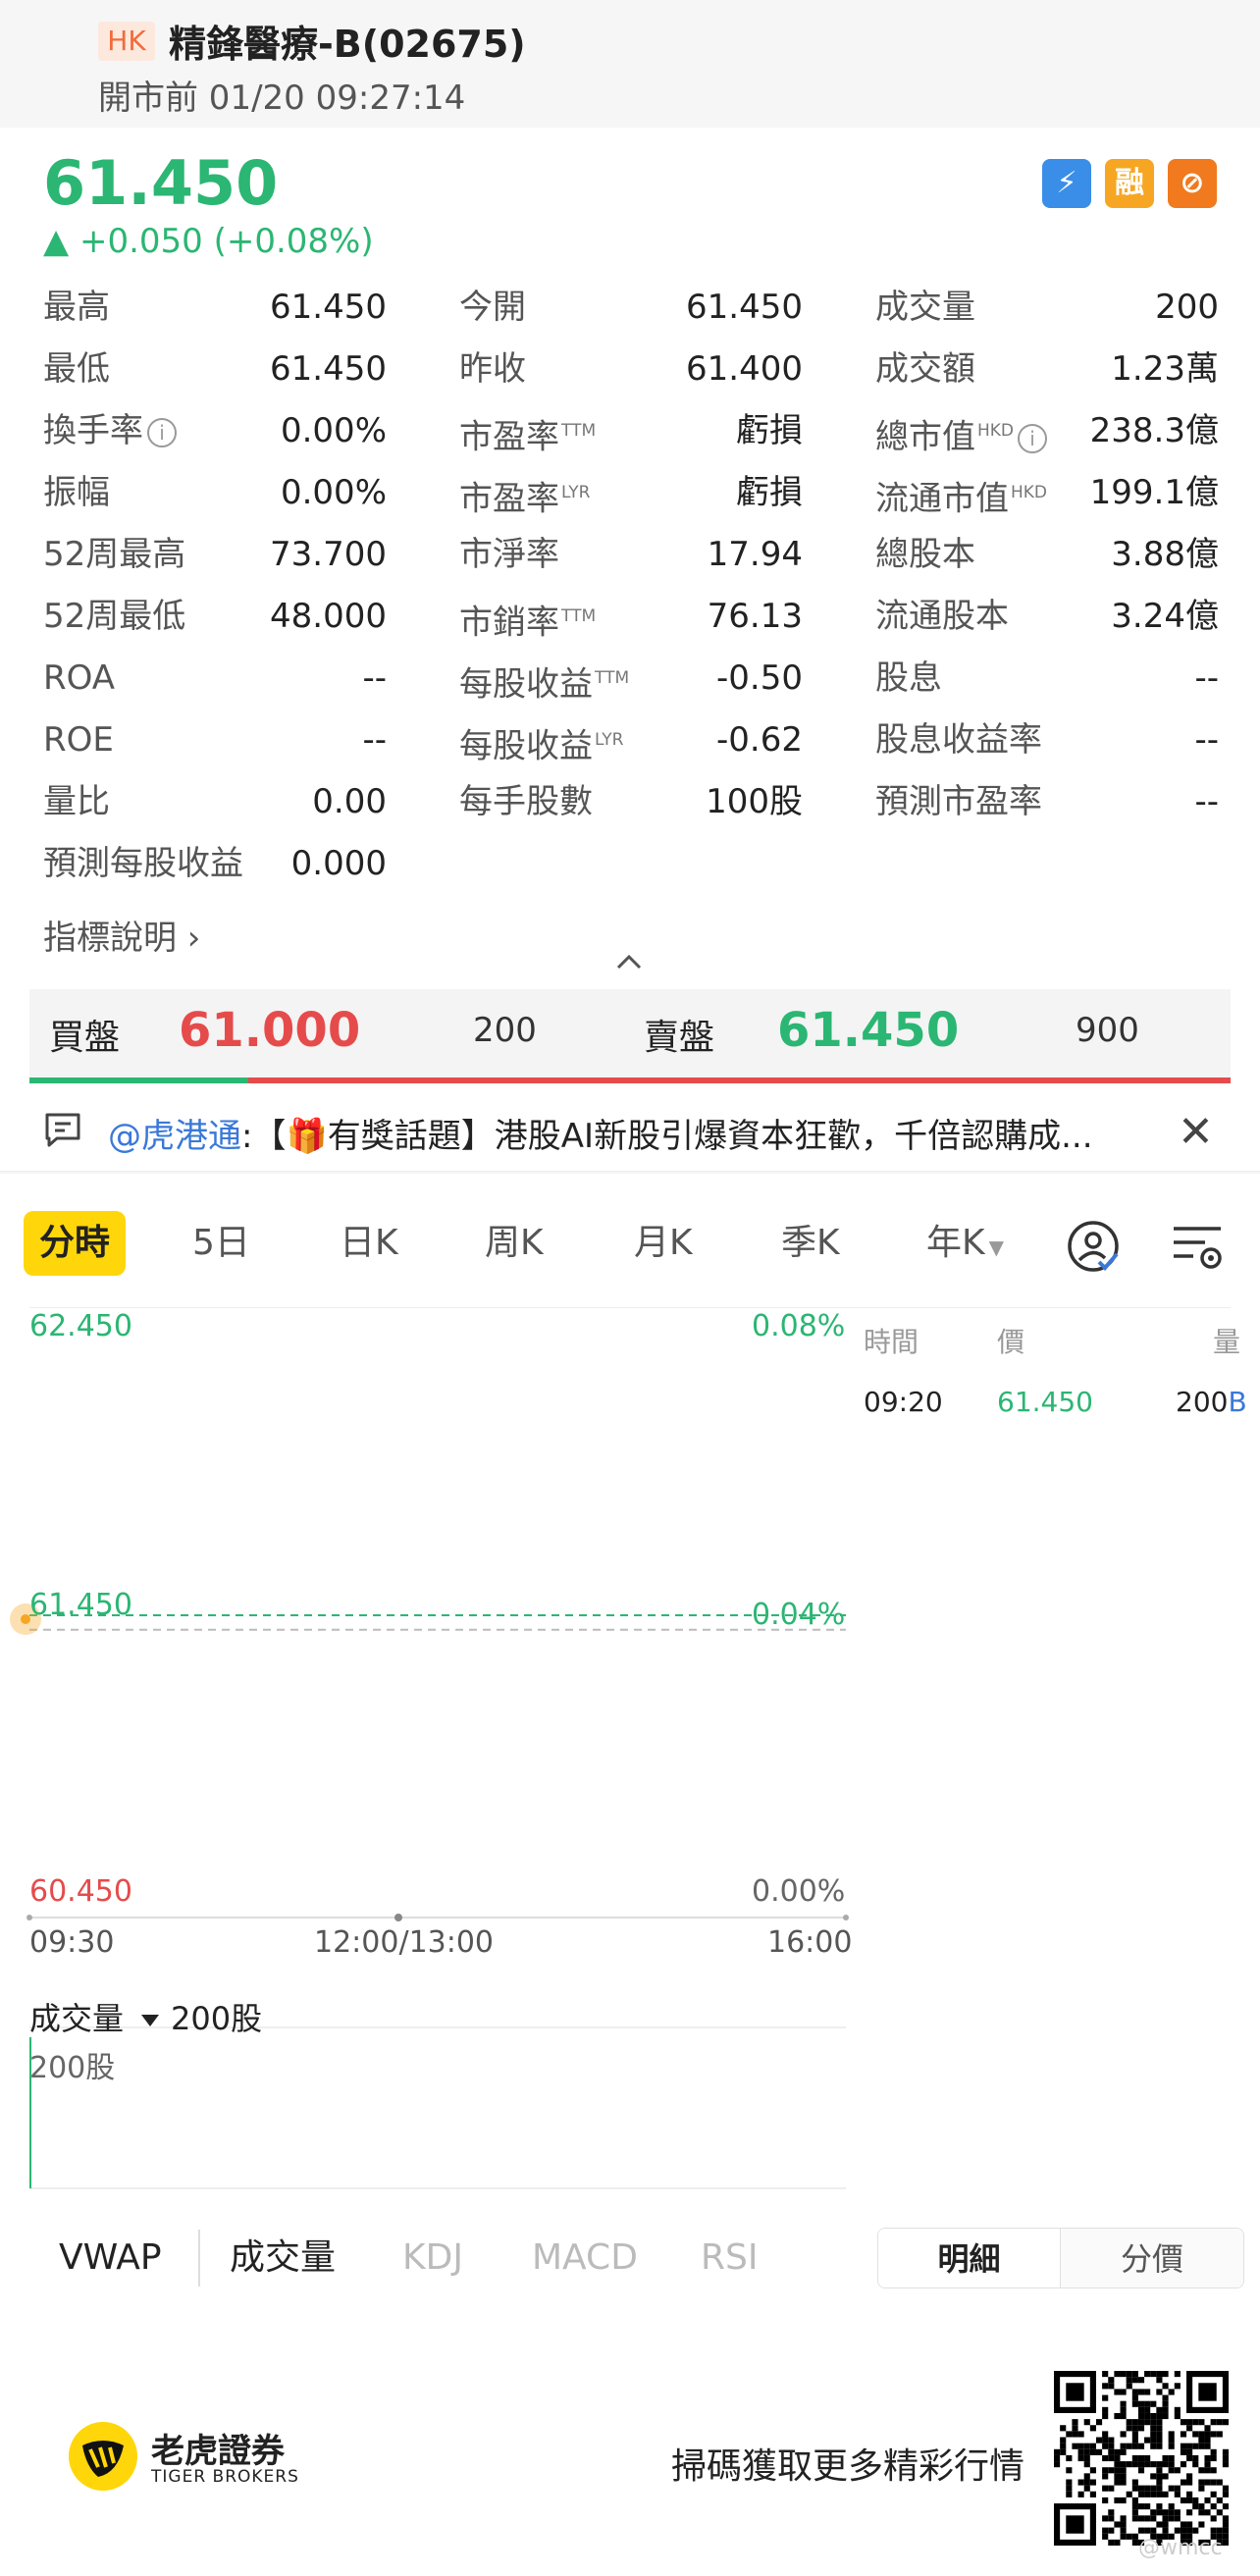  What do you see at coordinates (505, 1030) in the screenshot?
I see `bid-volume: 200` at bounding box center [505, 1030].